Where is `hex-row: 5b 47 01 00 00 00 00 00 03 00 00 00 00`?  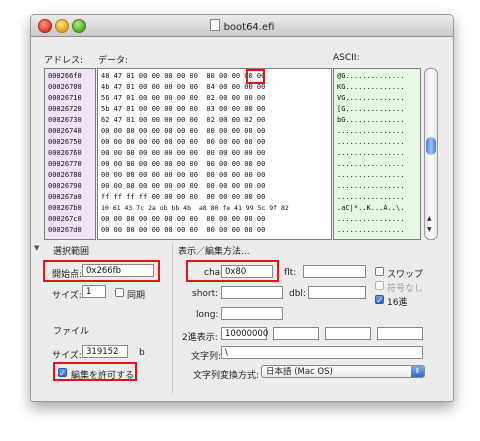 hex-row: 5b 47 01 00 00 00 00 00 03 00 00 00 00 is located at coordinates (183, 109).